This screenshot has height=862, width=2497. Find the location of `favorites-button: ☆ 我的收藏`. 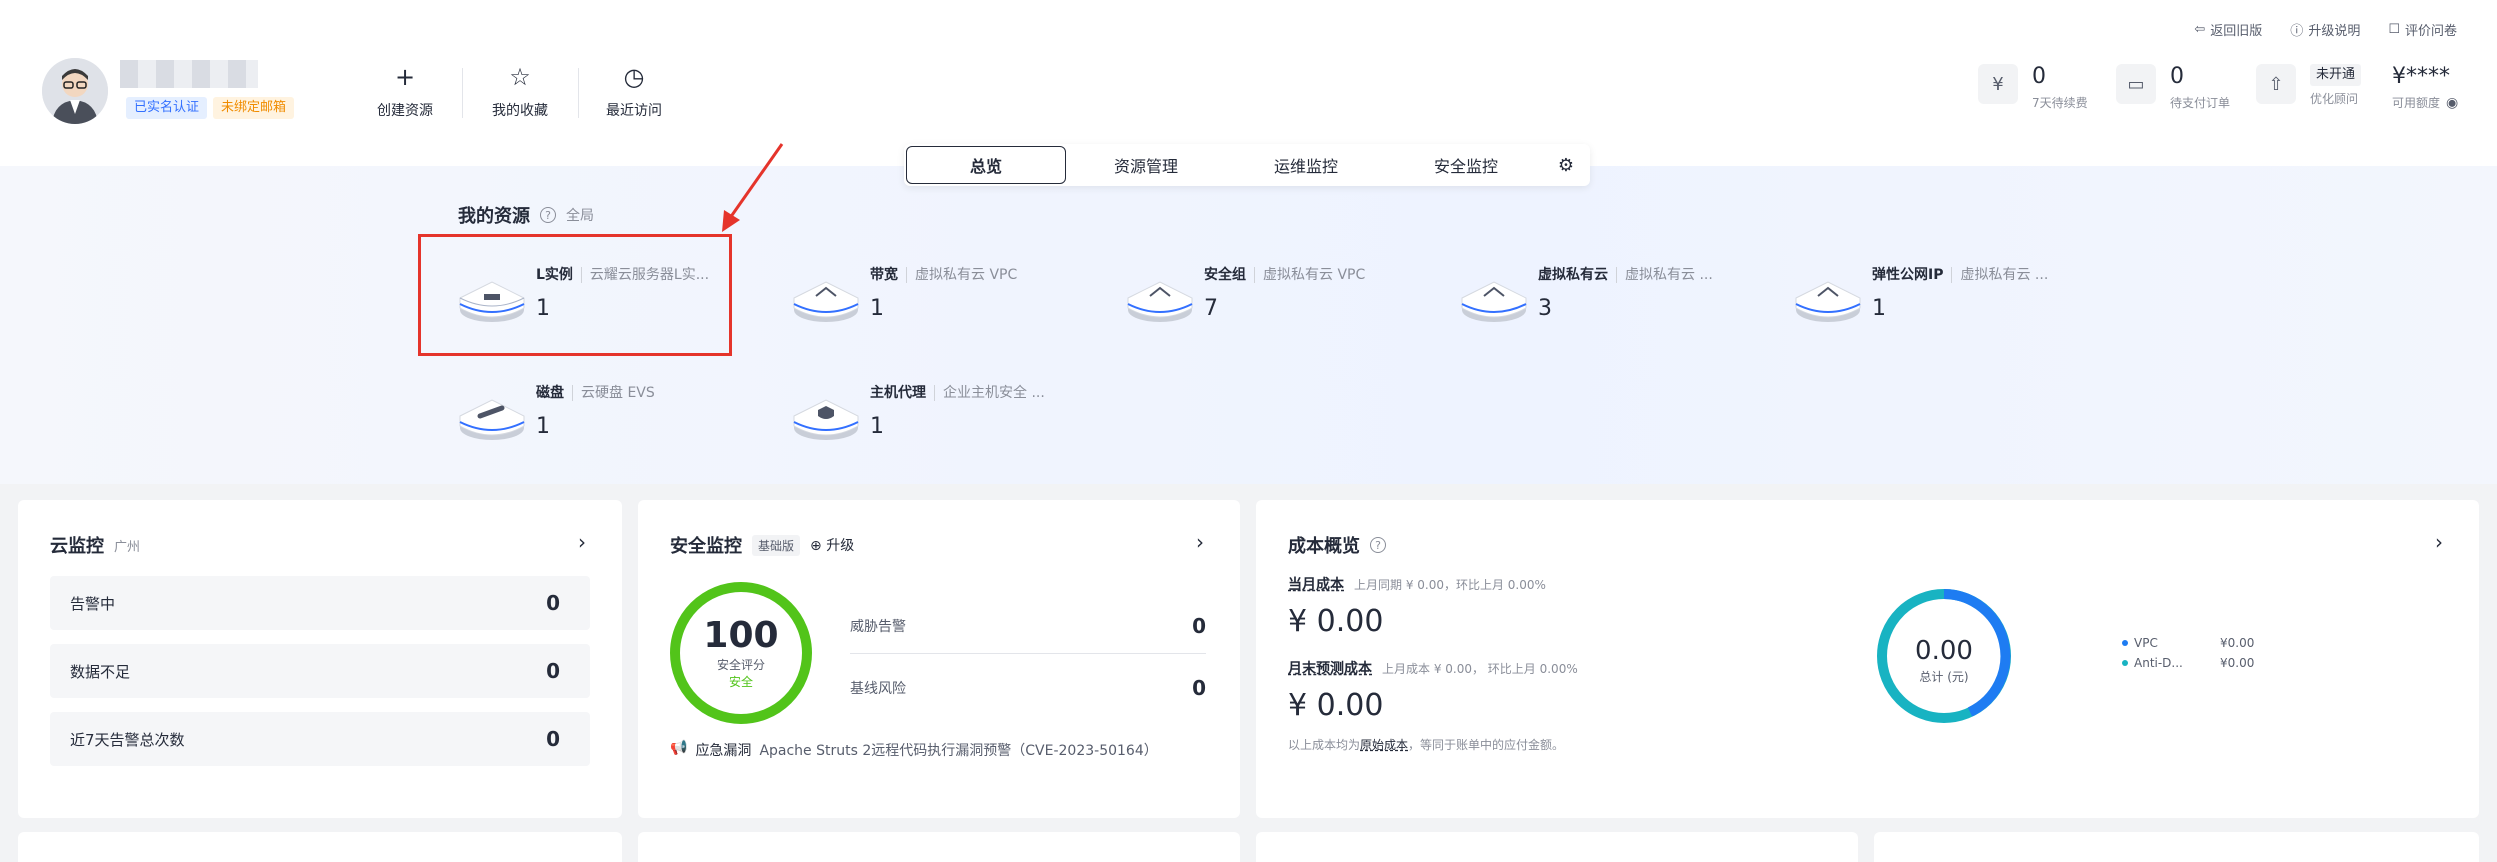

favorites-button: ☆ 我的收藏 is located at coordinates (520, 92).